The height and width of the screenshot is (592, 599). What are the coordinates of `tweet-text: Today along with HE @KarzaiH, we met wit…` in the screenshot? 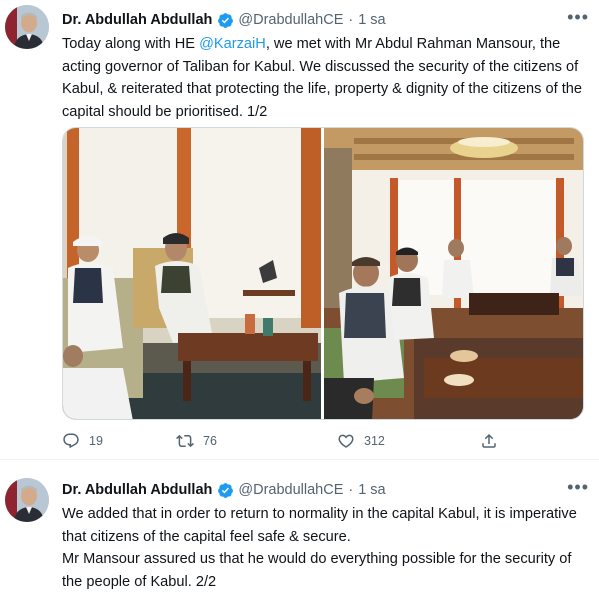 It's located at (324, 78).